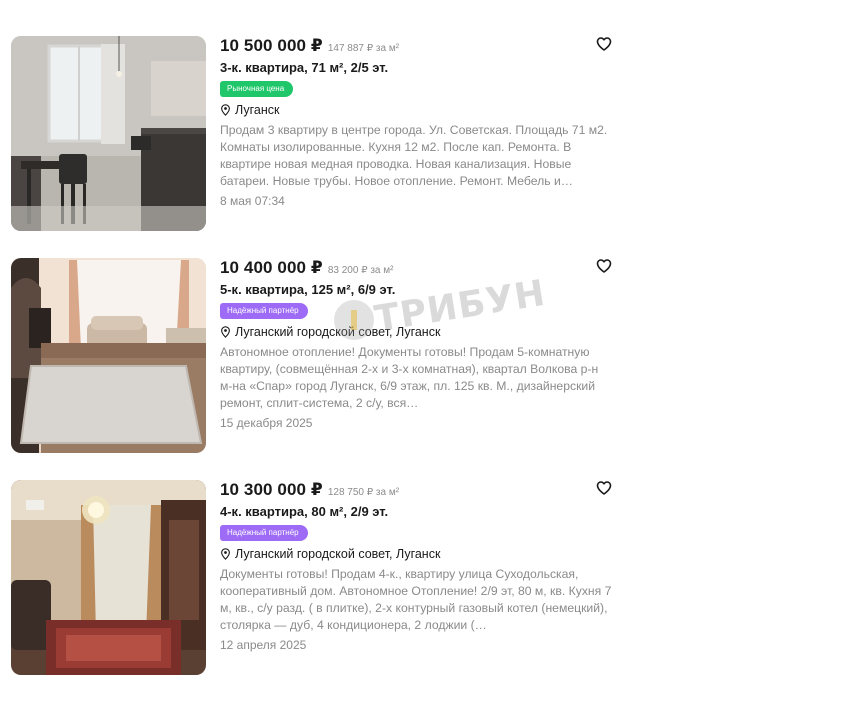 The height and width of the screenshot is (708, 848). I want to click on price-per-m2: 147 887 ₽ за м², so click(363, 48).